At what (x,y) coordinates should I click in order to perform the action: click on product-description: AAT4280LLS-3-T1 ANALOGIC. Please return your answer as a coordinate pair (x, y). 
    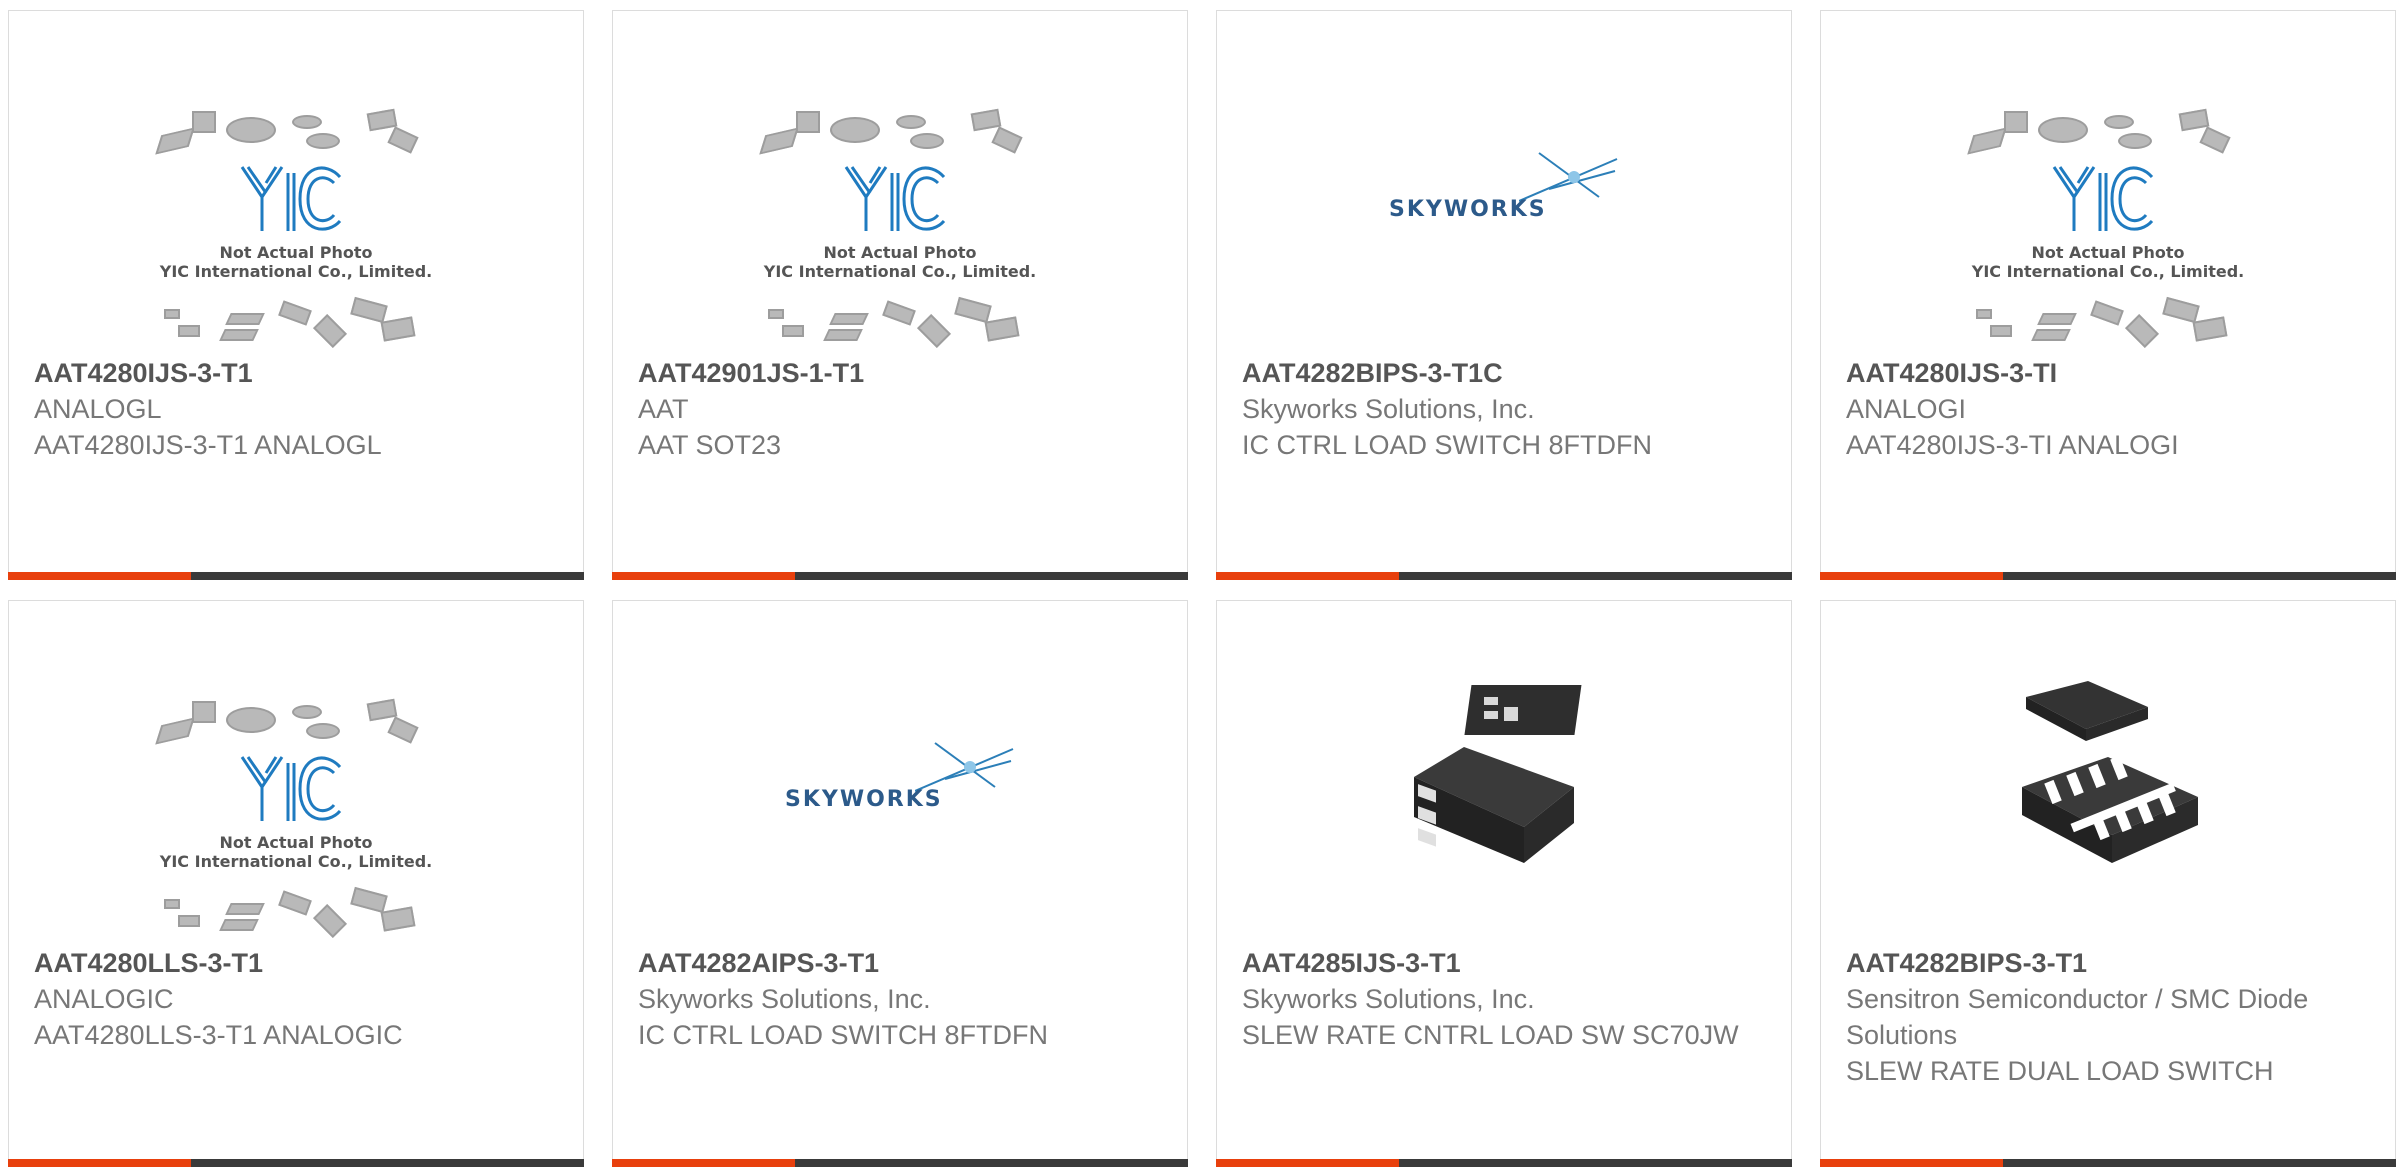
    Looking at the image, I should click on (218, 1035).